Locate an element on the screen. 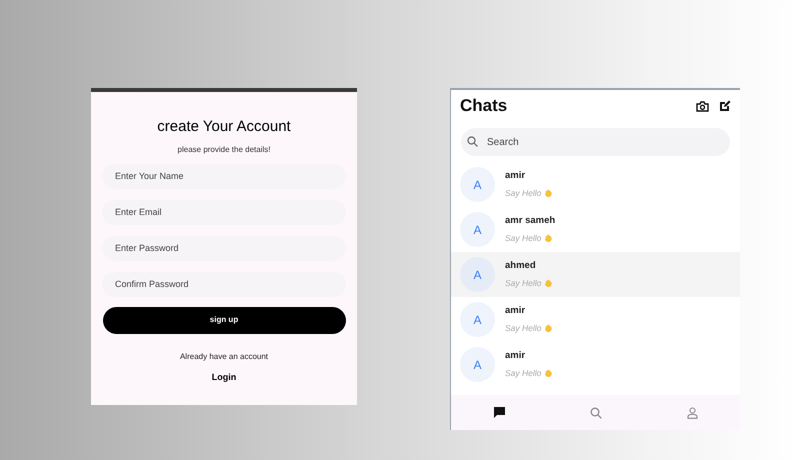 Image resolution: width=800 pixels, height=460 pixels. input-field: Confirm Password is located at coordinates (224, 284).